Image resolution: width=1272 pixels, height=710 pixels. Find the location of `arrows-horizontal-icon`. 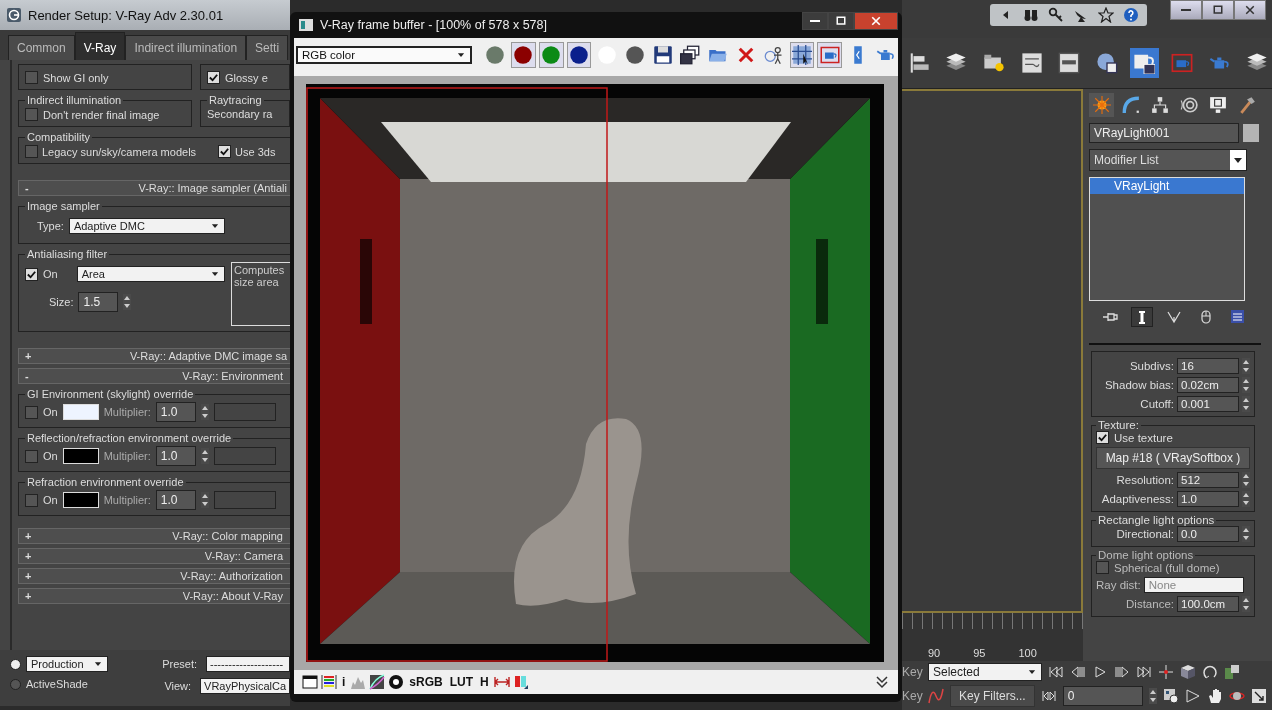

arrows-horizontal-icon is located at coordinates (501, 682).